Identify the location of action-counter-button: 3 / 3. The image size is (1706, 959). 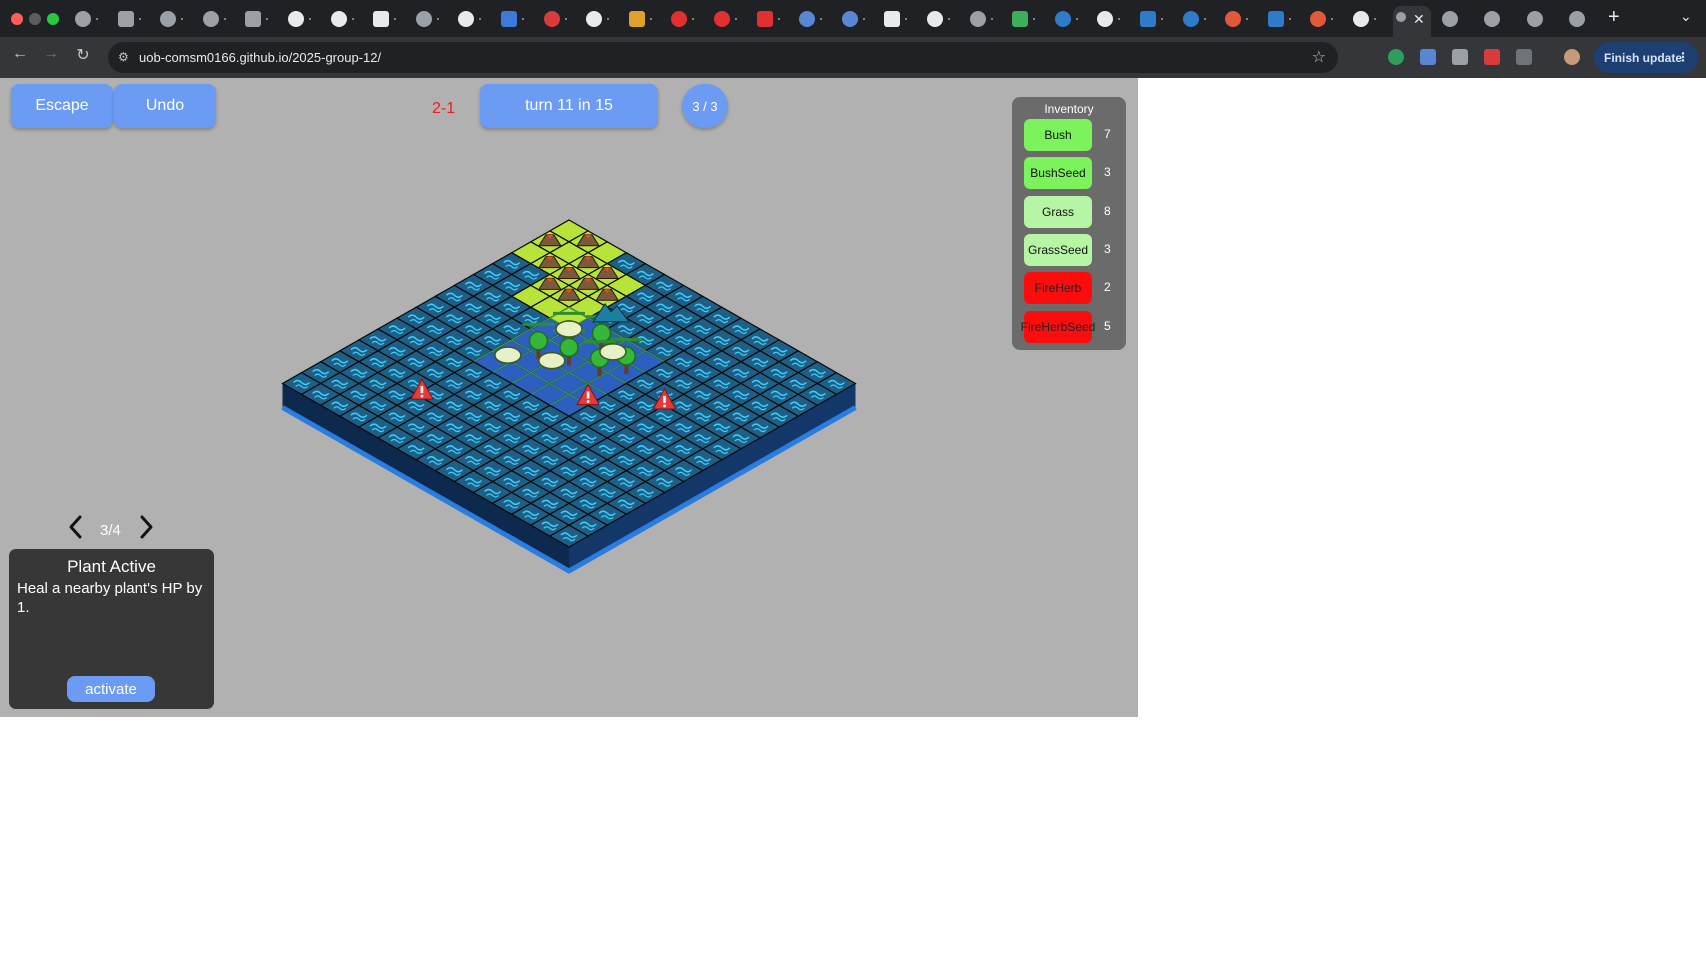
(705, 106).